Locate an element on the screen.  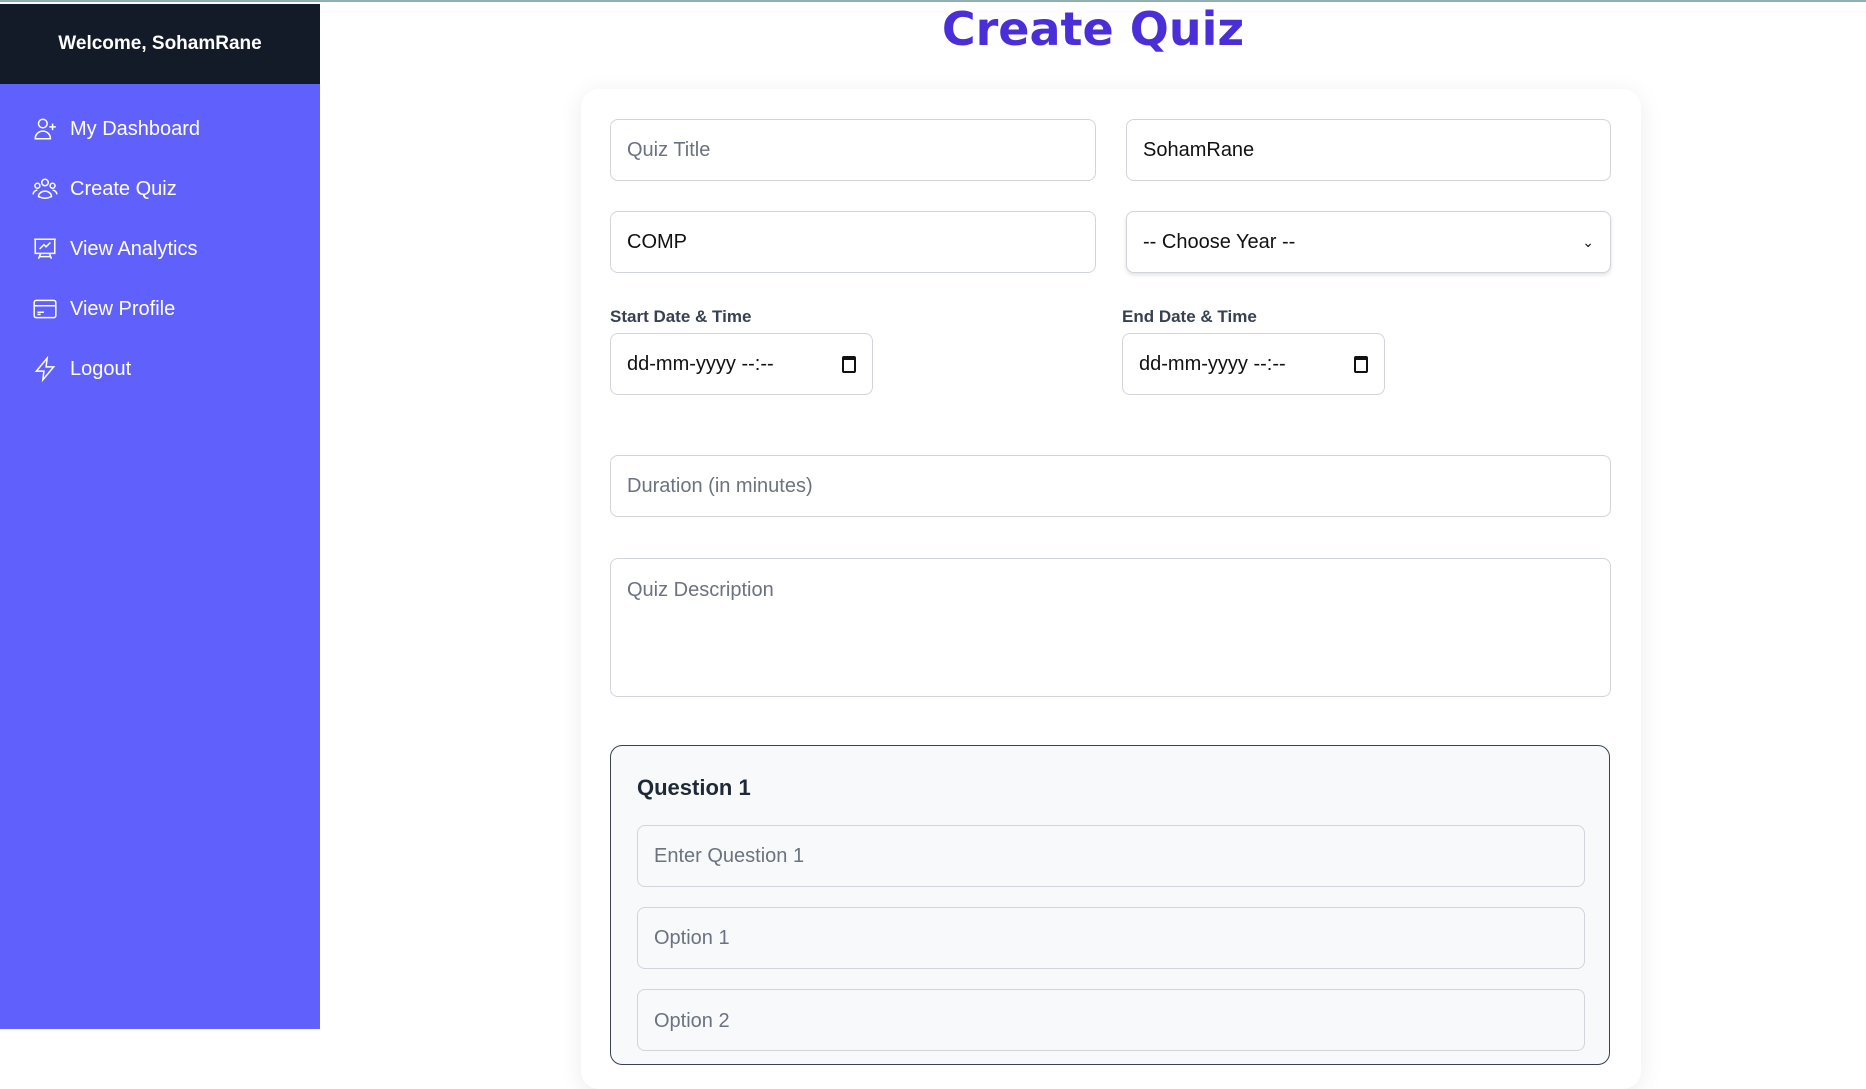
sidebar-item-logout: Logout is located at coordinates (81, 369).